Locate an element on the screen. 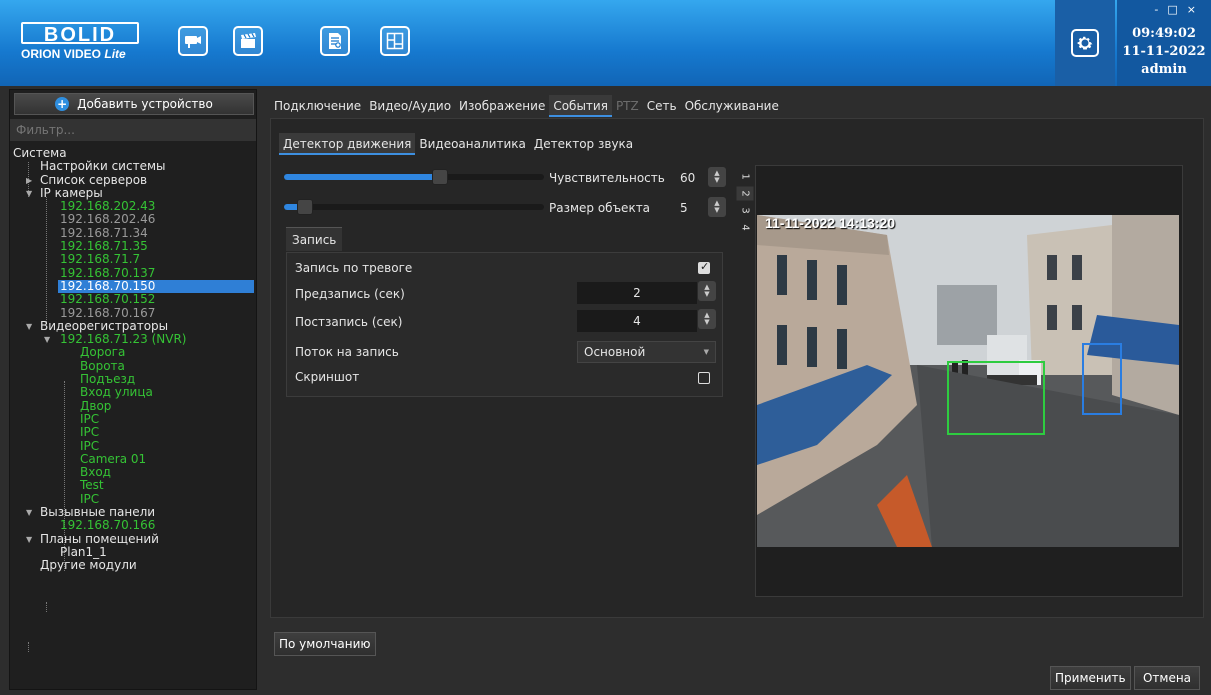 This screenshot has height=695, width=1211. minimize-button: - is located at coordinates (1160, 9).